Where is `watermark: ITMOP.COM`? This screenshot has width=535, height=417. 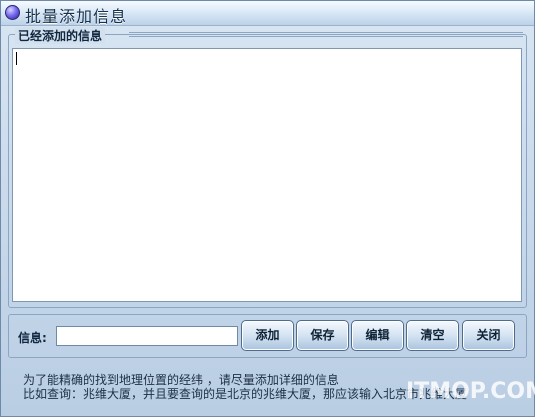 watermark: ITMOP.COM is located at coordinates (470, 391).